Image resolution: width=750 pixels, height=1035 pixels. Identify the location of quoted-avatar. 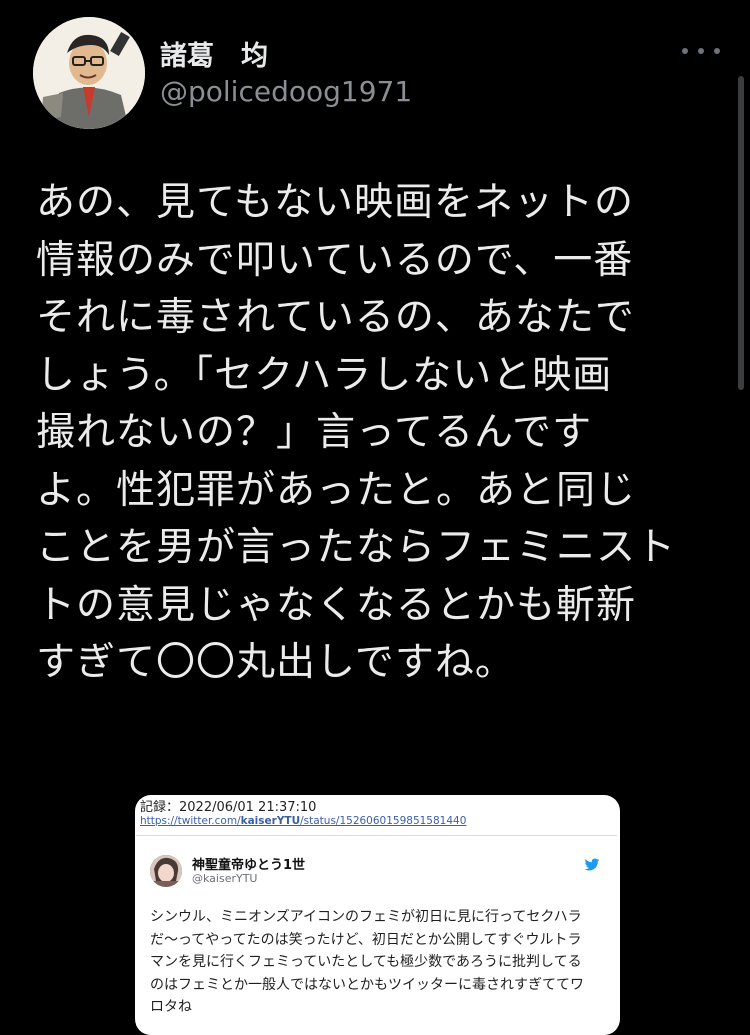
(166, 871).